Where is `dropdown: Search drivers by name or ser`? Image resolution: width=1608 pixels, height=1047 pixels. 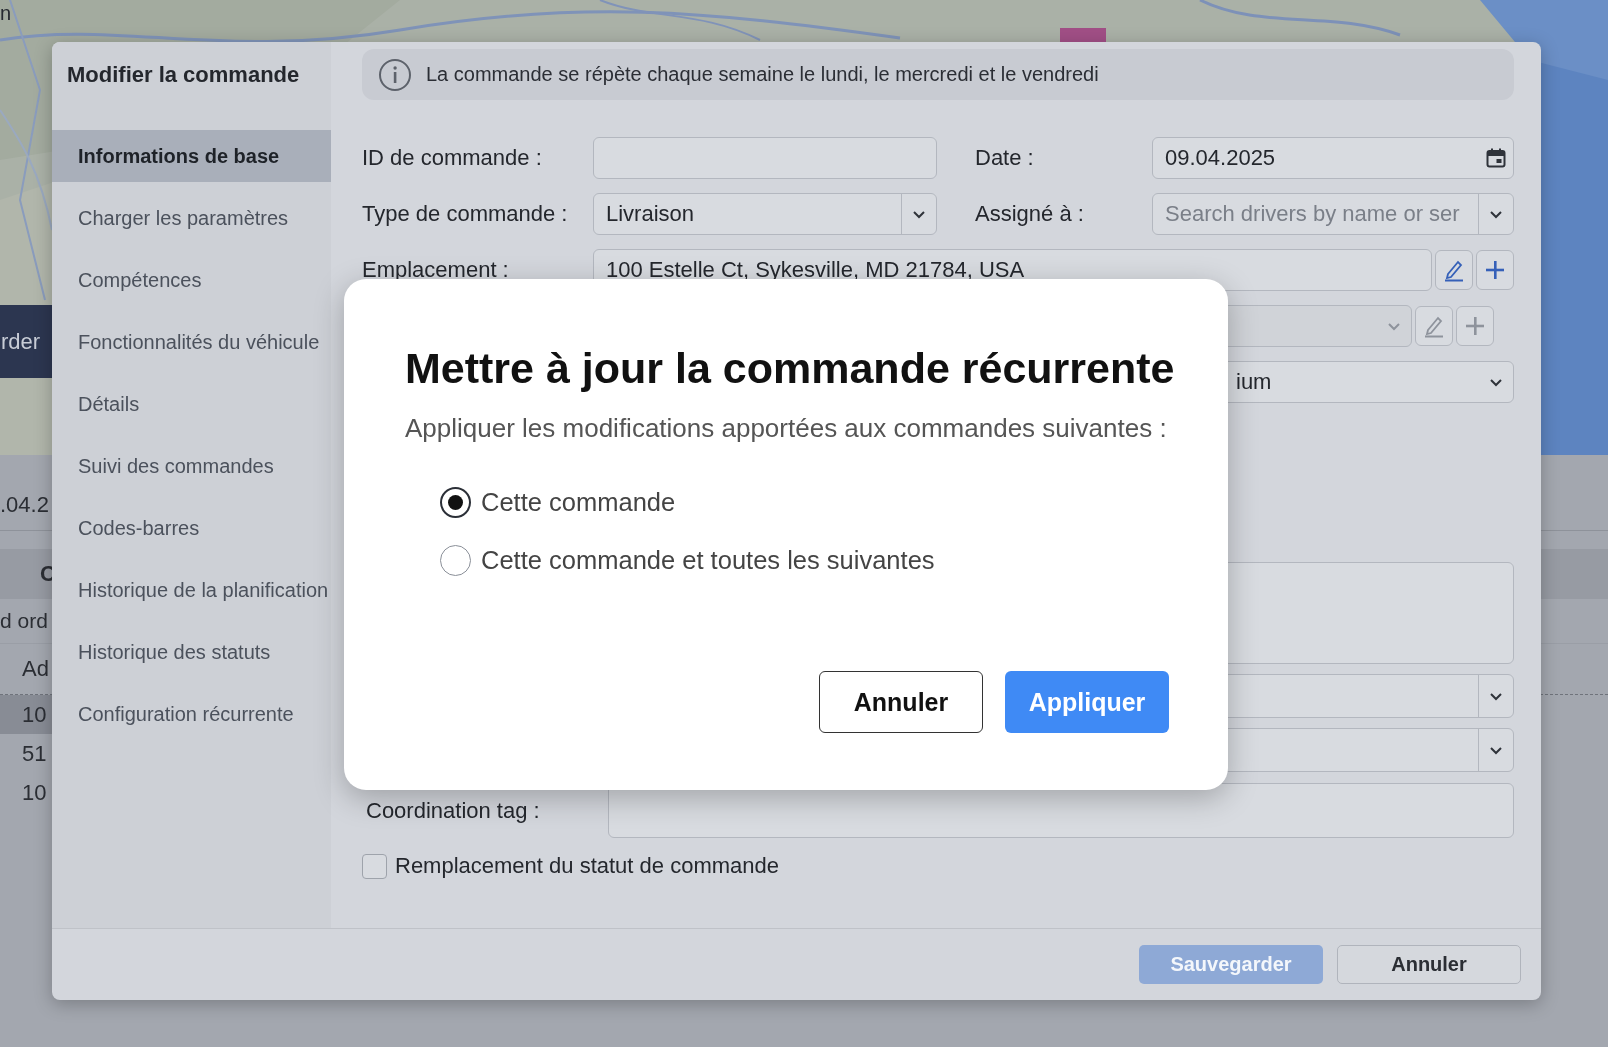 dropdown: Search drivers by name or ser is located at coordinates (1333, 214).